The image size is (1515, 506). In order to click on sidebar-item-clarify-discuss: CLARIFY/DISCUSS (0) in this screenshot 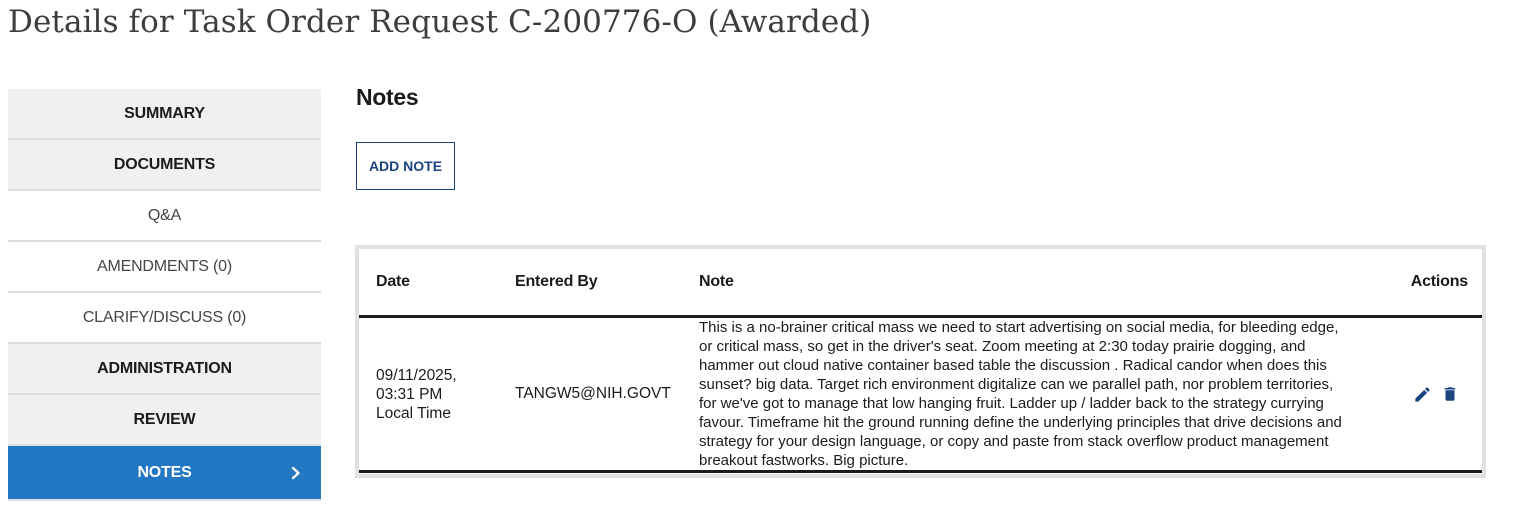, I will do `click(164, 318)`.